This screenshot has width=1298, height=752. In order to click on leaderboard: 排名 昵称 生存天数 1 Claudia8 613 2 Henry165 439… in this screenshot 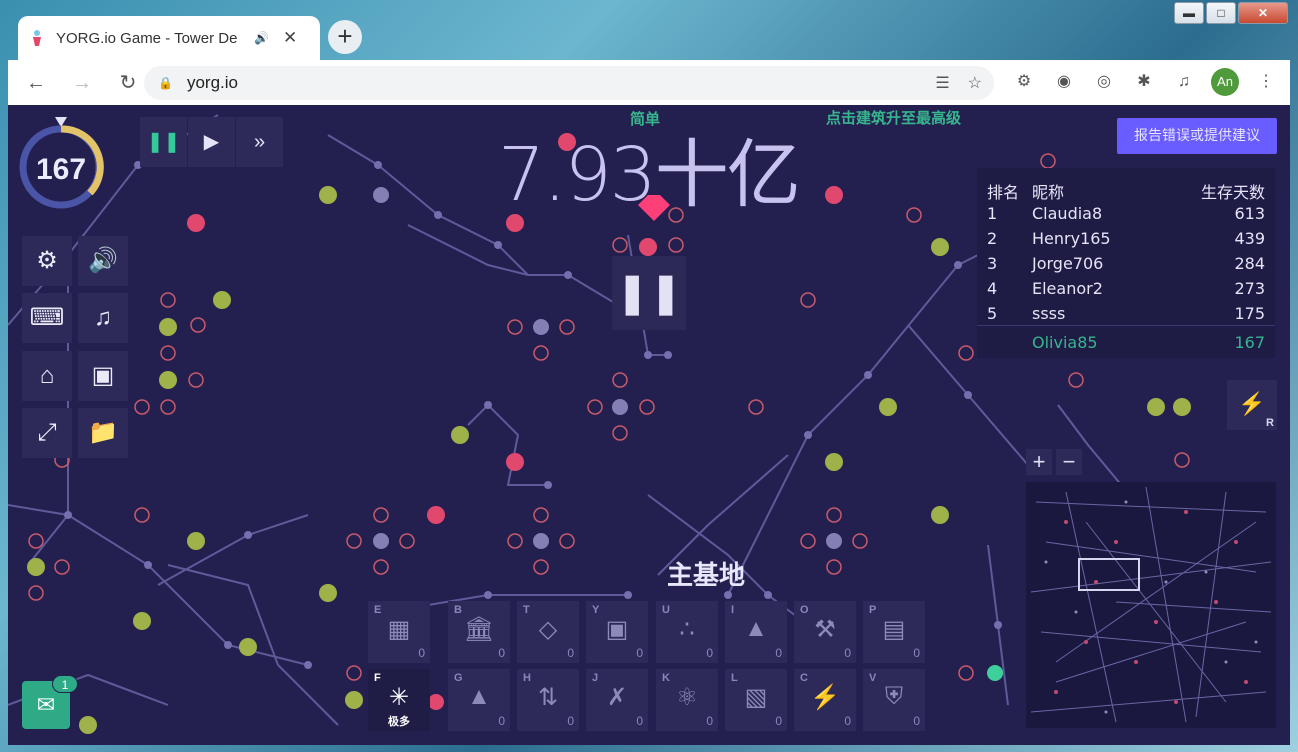, I will do `click(1126, 263)`.